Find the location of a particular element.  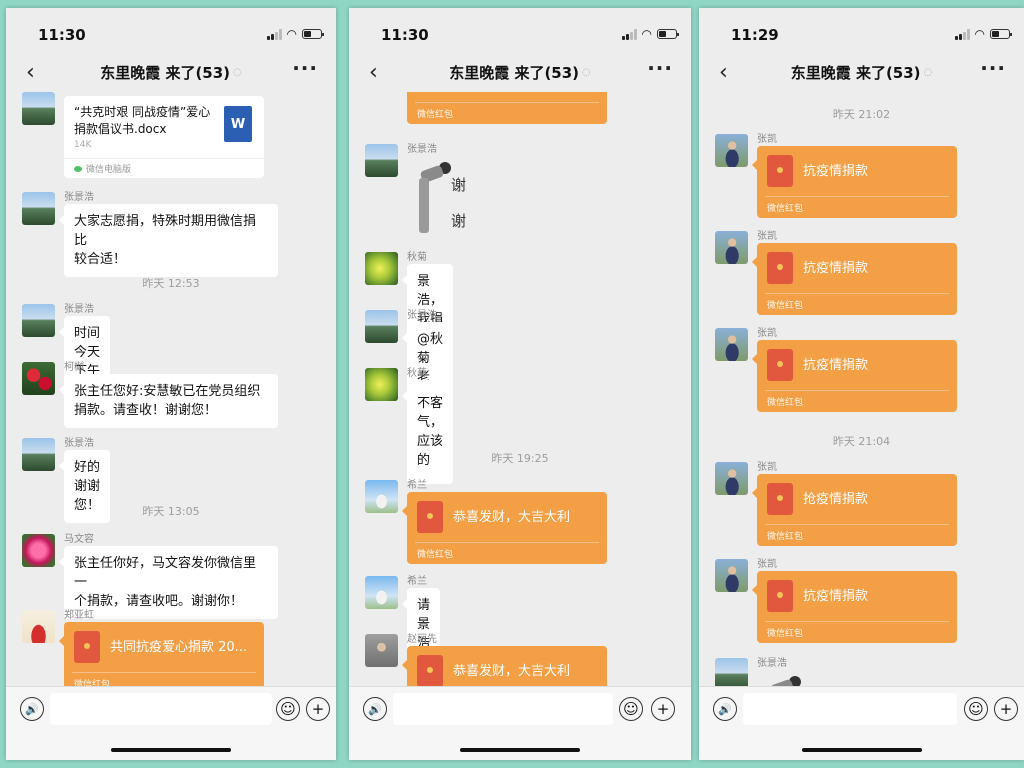

red-packet: 恭喜发财，大吉大利 is located at coordinates (504, 666).